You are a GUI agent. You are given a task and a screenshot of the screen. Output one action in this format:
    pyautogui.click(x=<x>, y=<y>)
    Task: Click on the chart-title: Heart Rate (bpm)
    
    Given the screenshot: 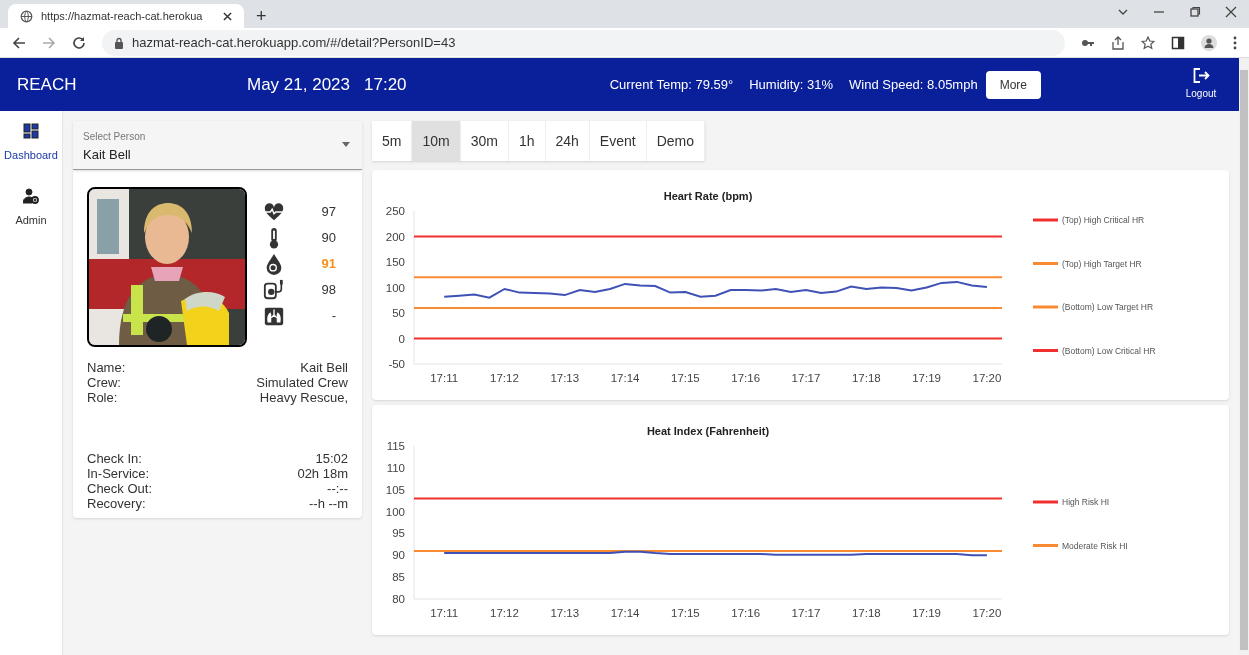 What is the action you would take?
    pyautogui.click(x=708, y=196)
    